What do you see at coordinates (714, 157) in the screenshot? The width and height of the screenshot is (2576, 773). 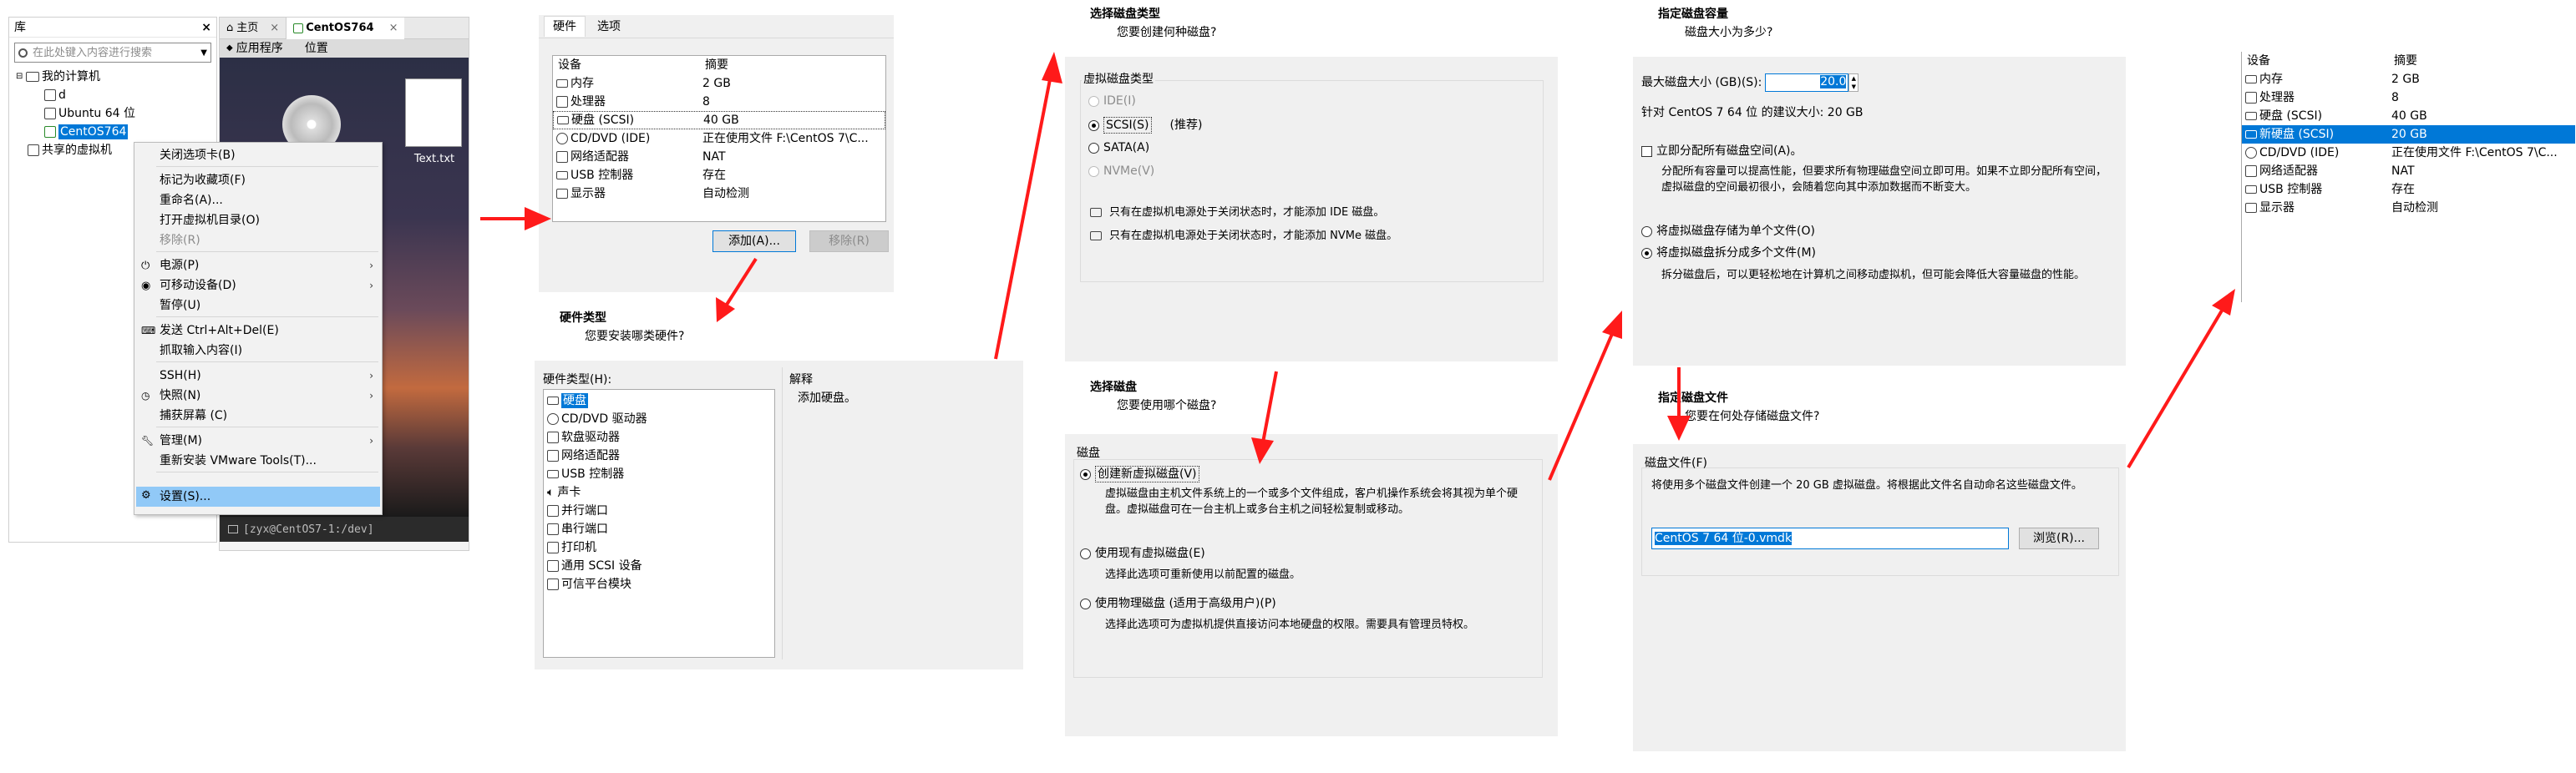 I see `device-summary: NAT` at bounding box center [714, 157].